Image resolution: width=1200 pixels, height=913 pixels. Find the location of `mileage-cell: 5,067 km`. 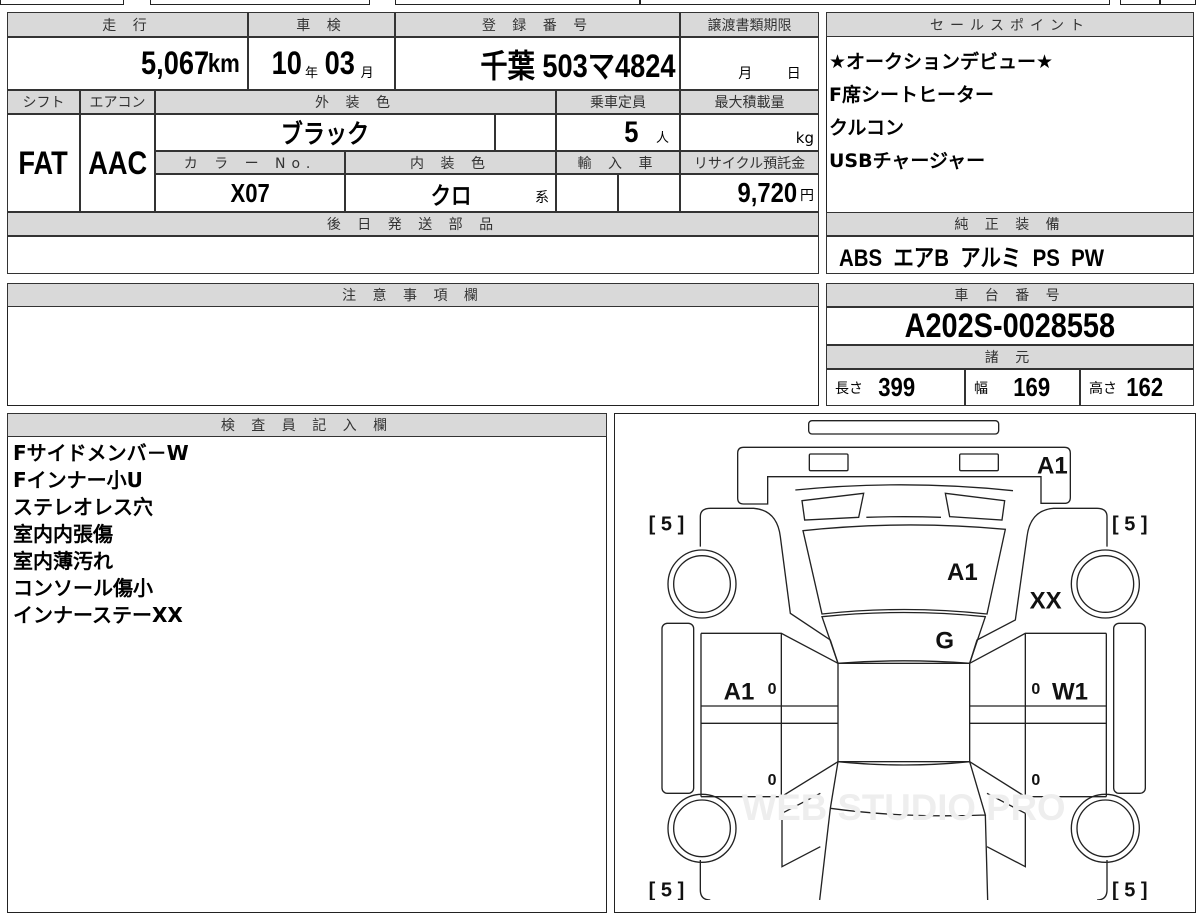

mileage-cell: 5,067 km is located at coordinates (127, 63).